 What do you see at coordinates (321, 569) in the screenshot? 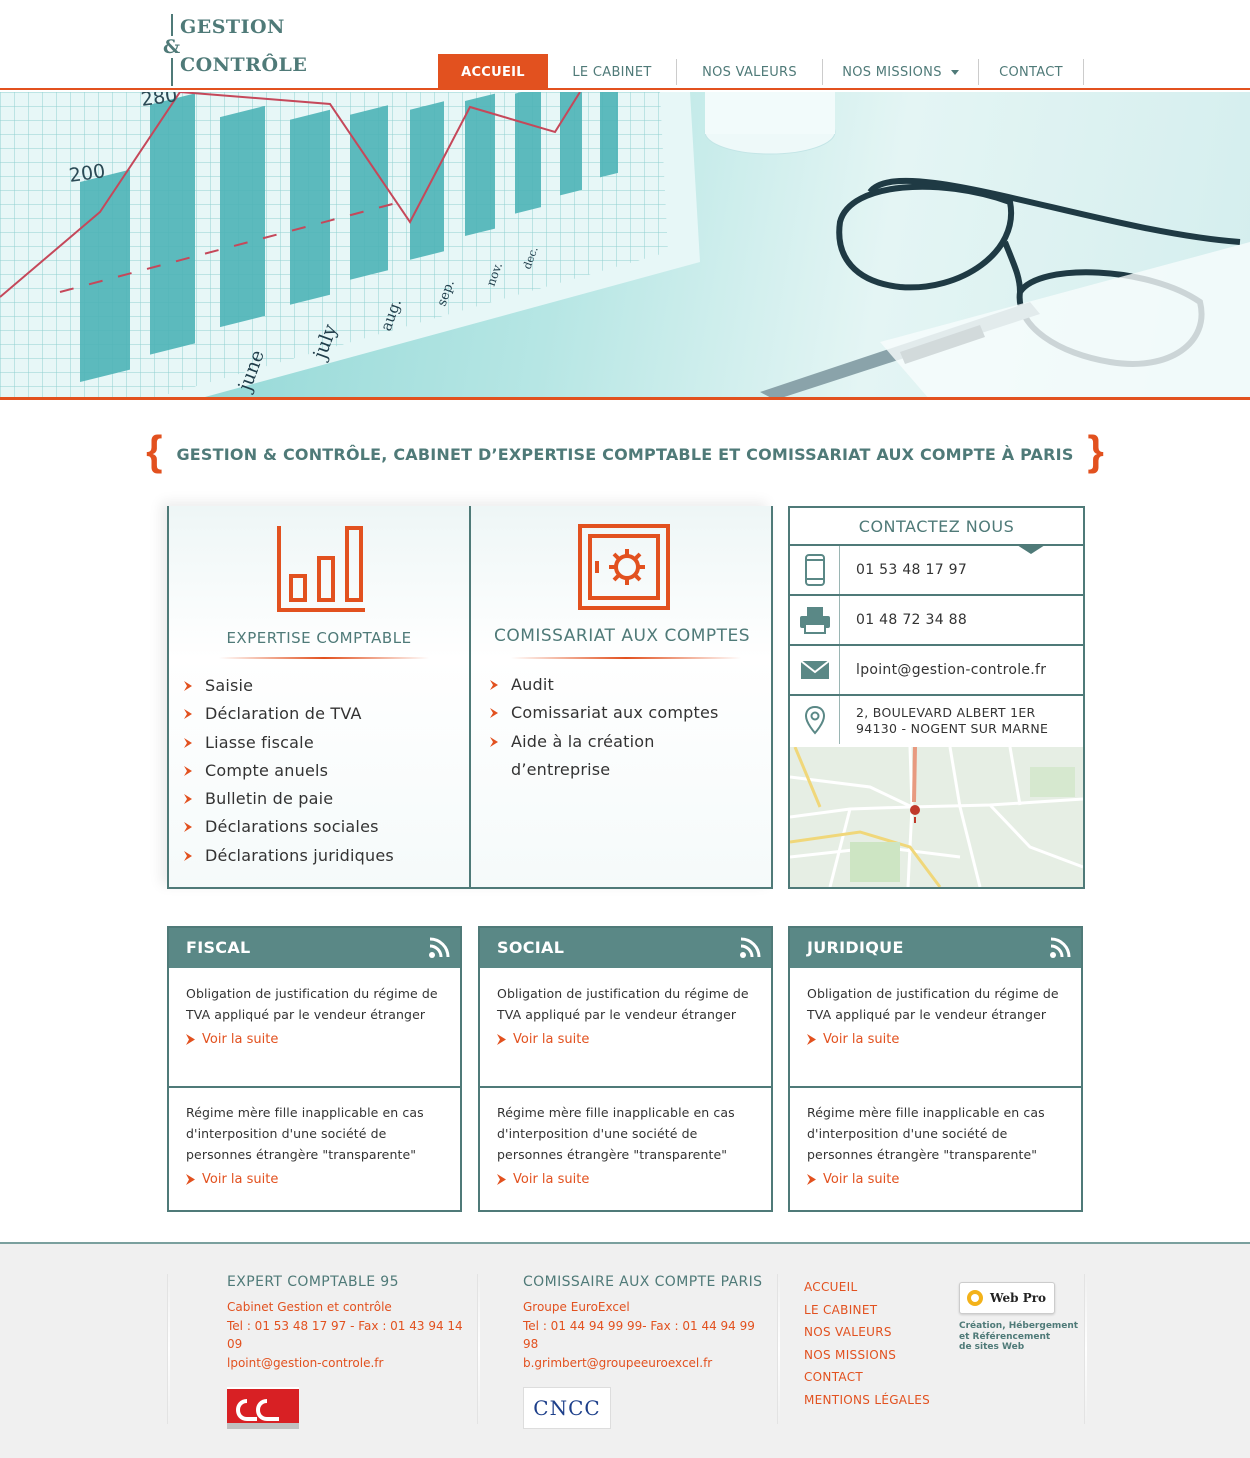
I see `bar-chart-icon` at bounding box center [321, 569].